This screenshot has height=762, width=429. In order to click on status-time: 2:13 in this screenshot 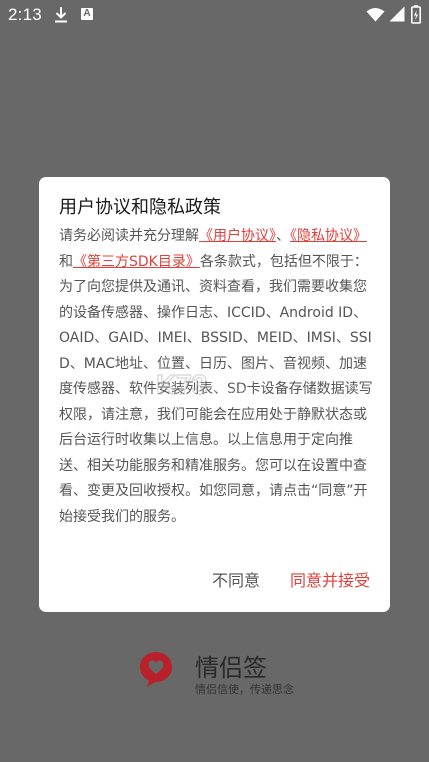, I will do `click(25, 14)`.